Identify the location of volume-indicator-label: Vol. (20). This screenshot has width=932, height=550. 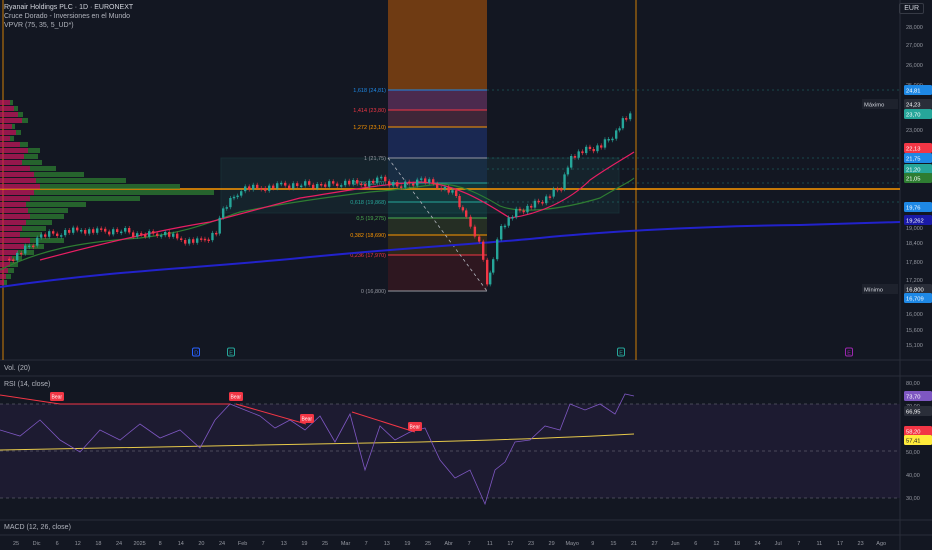
(17, 368).